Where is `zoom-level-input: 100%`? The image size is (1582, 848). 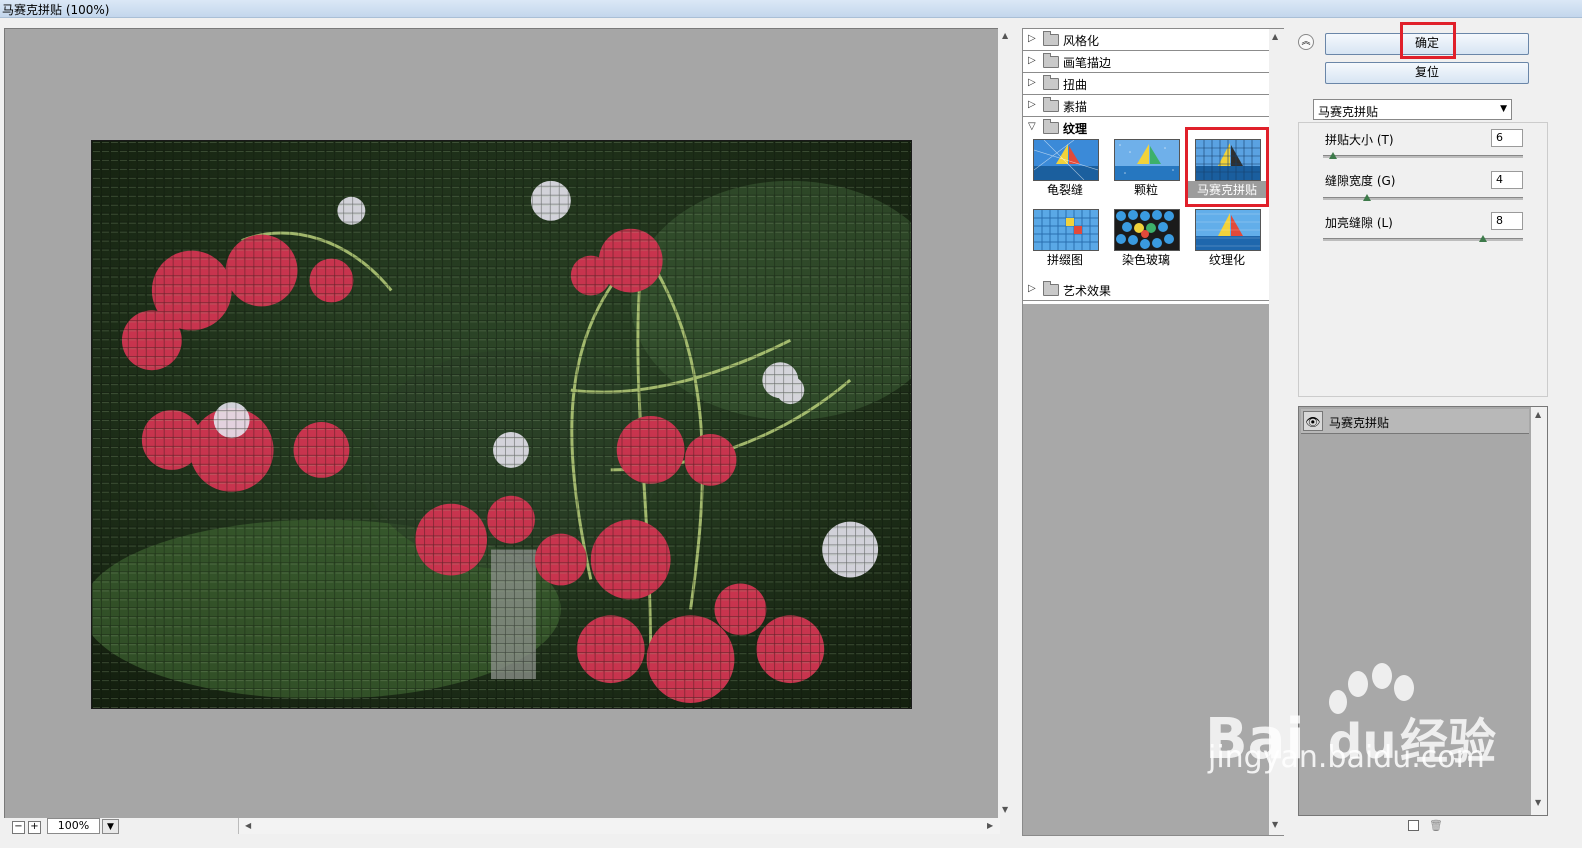 zoom-level-input: 100% is located at coordinates (73, 826).